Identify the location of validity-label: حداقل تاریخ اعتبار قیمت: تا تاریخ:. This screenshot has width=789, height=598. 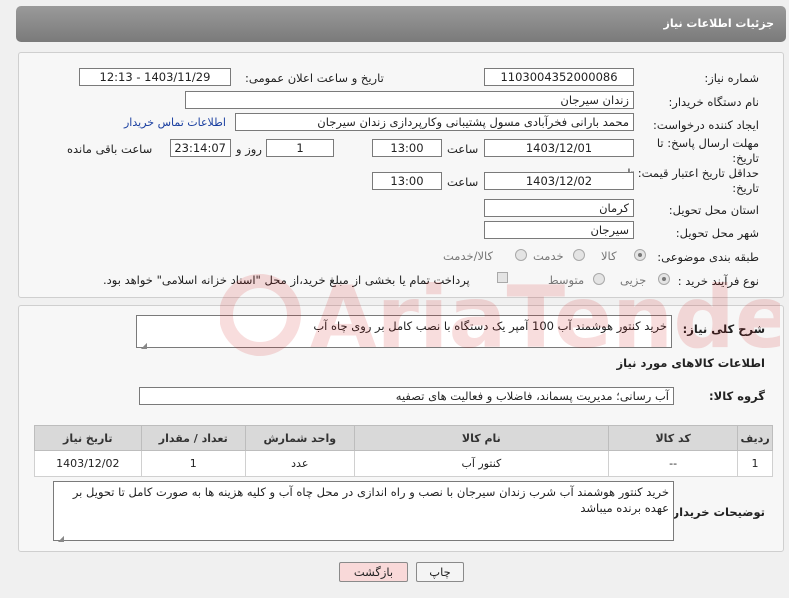
(693, 181).